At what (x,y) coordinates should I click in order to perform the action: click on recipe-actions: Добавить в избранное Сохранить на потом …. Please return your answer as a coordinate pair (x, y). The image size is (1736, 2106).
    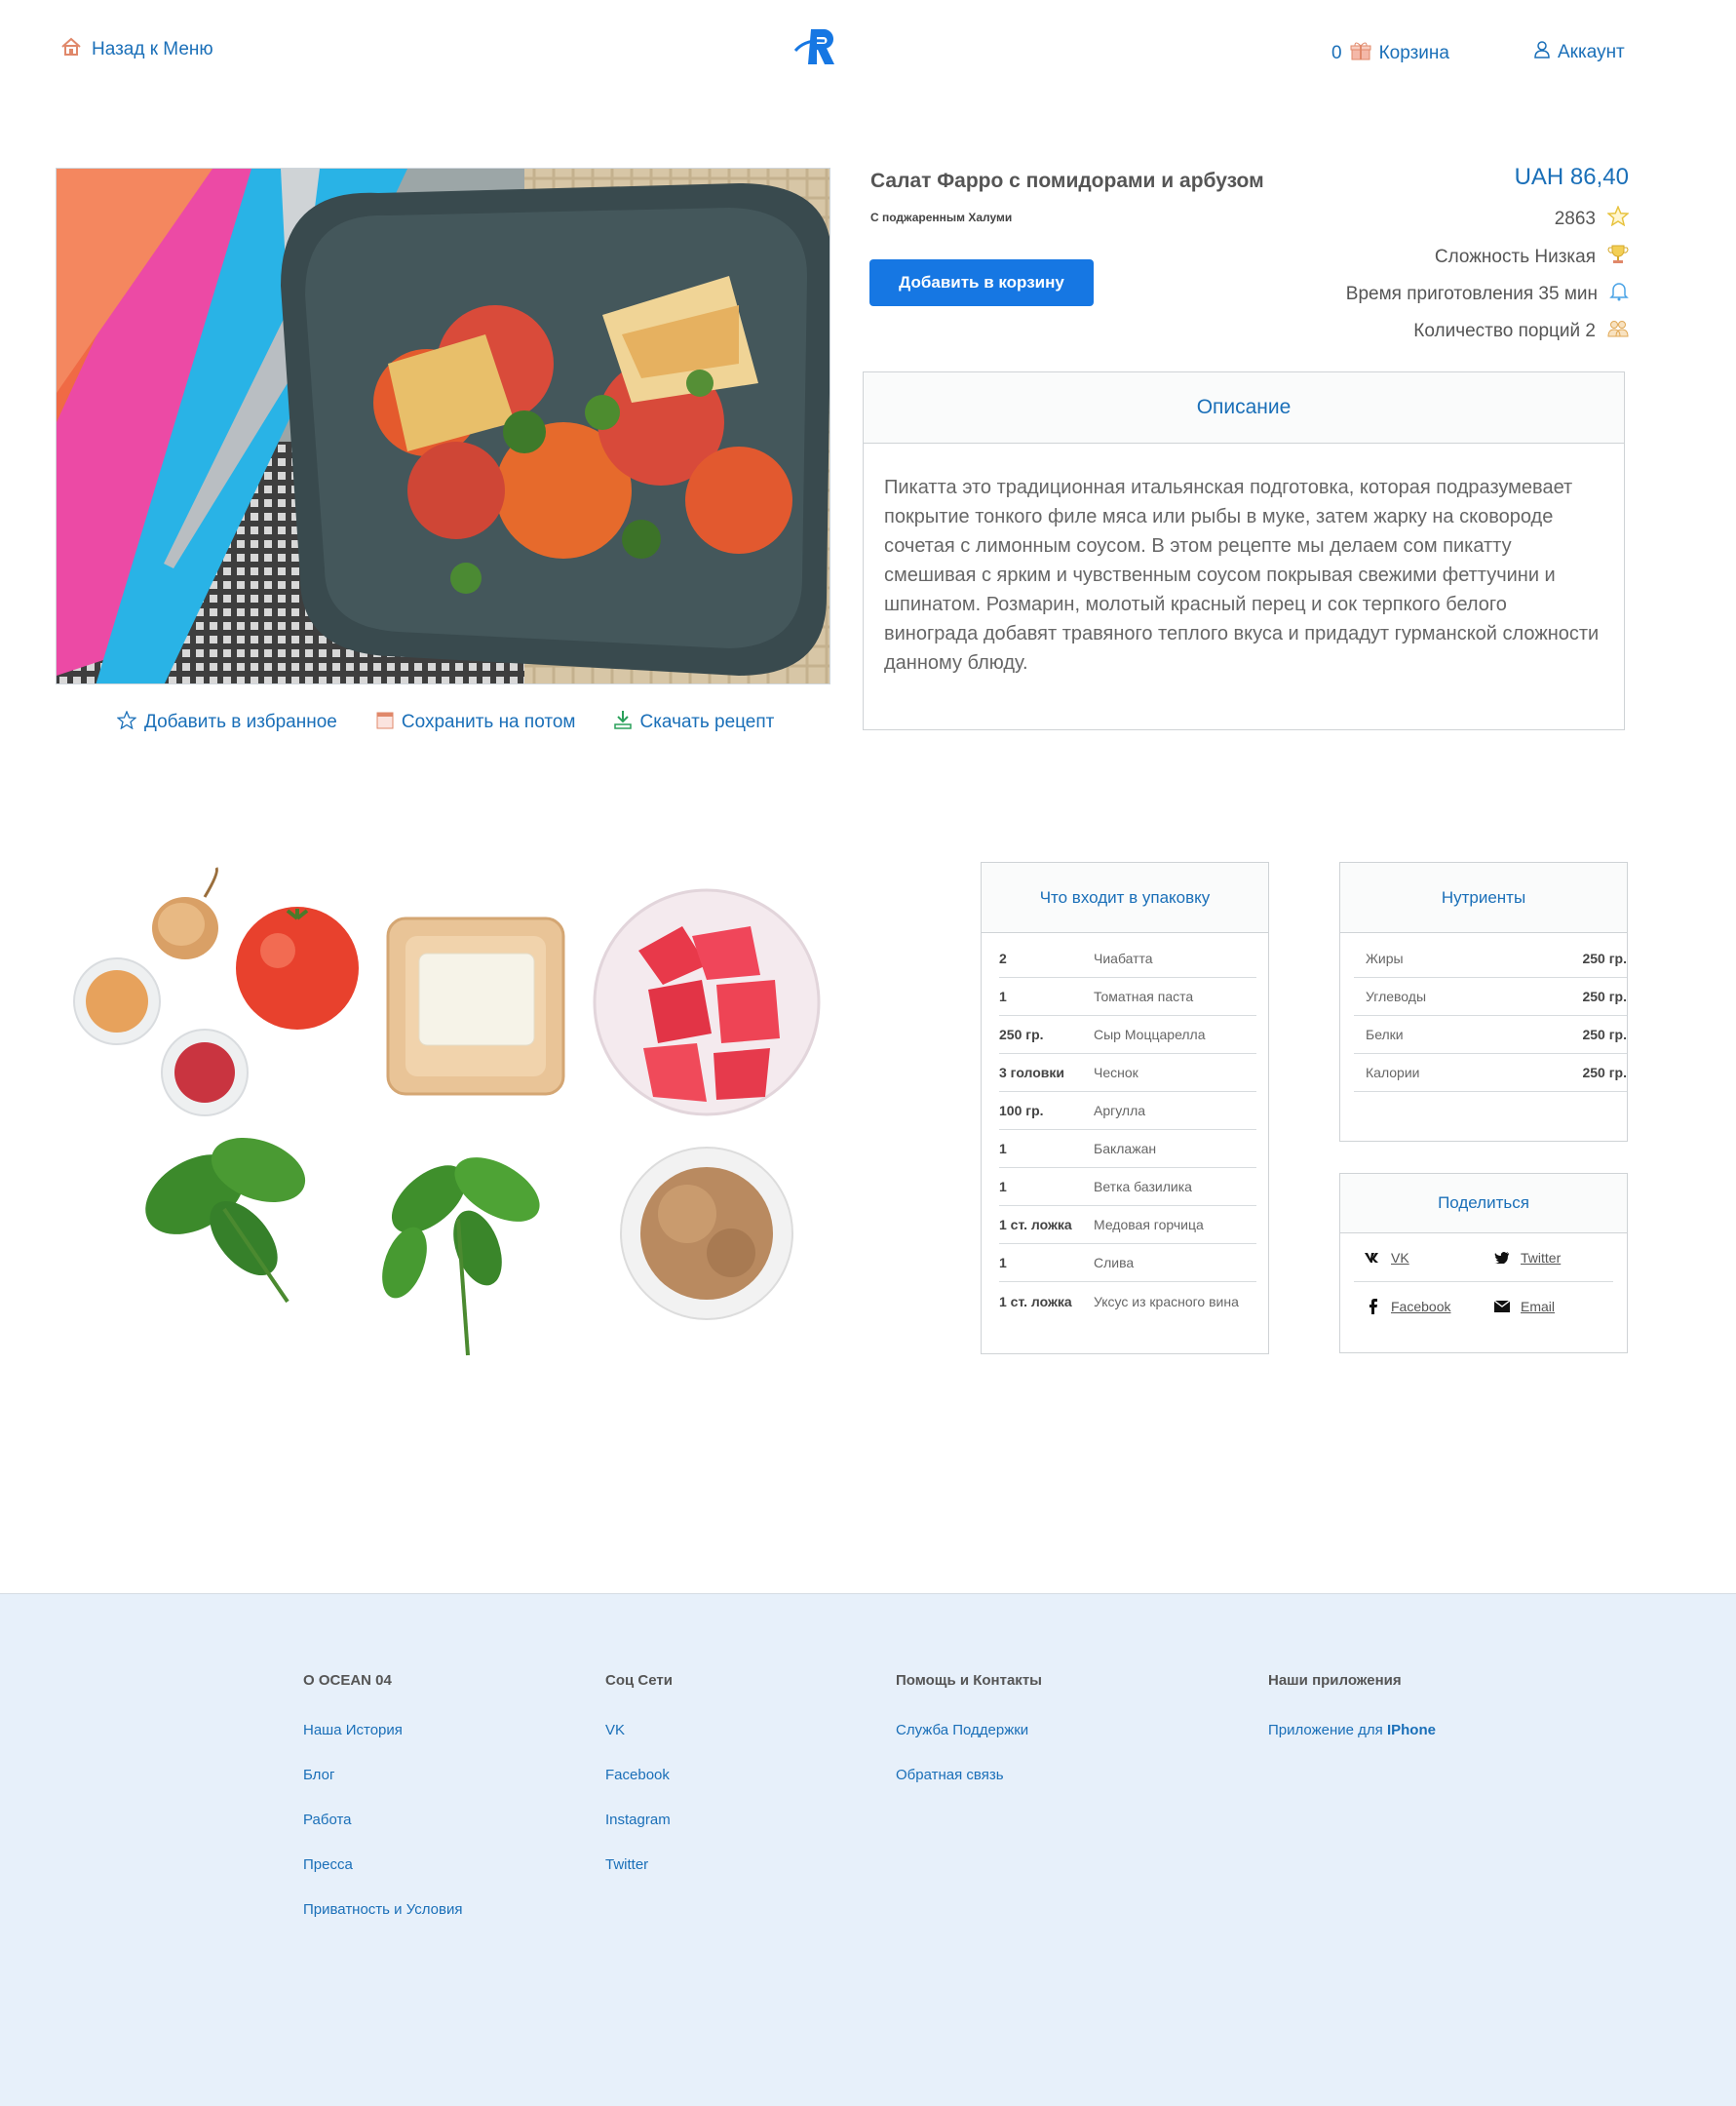
    Looking at the image, I should click on (445, 722).